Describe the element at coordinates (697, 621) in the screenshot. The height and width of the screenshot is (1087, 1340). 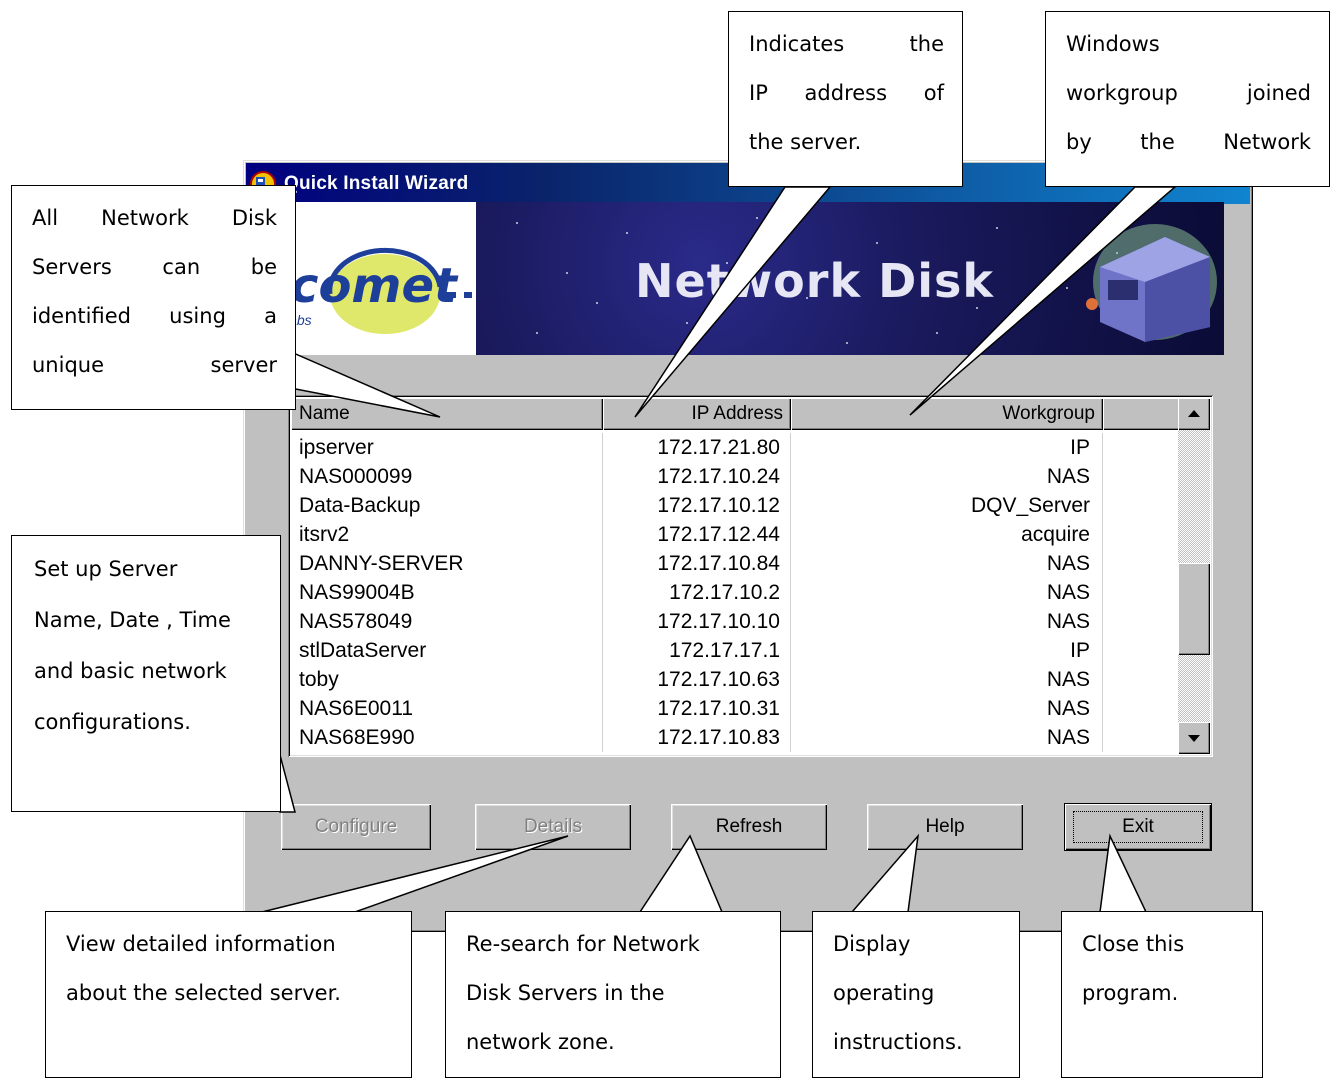
I see `cell-ip: 172.17.10.10` at that location.